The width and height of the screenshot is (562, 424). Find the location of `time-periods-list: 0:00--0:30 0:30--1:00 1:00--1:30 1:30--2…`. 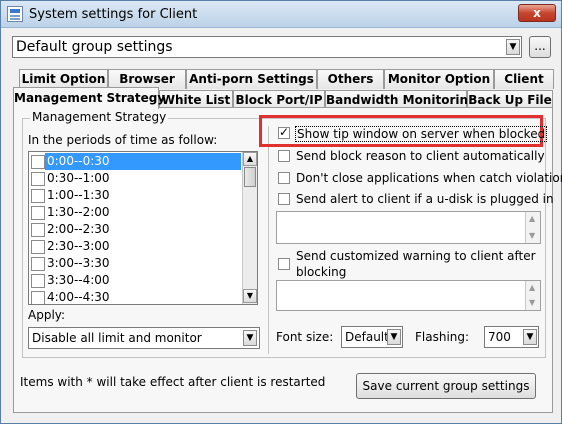

time-periods-list: 0:00--0:30 0:30--1:00 1:00--1:30 1:30--2… is located at coordinates (143, 228).